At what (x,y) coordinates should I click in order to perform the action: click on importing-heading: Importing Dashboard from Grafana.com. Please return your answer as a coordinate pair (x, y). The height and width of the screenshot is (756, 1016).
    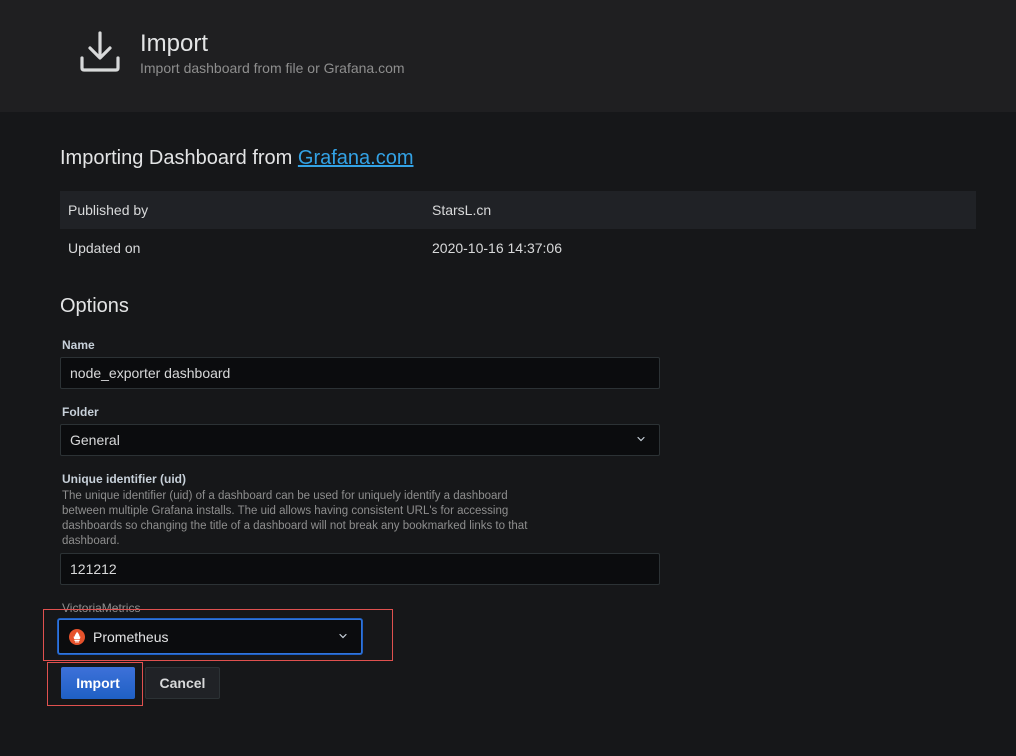
    Looking at the image, I should click on (237, 158).